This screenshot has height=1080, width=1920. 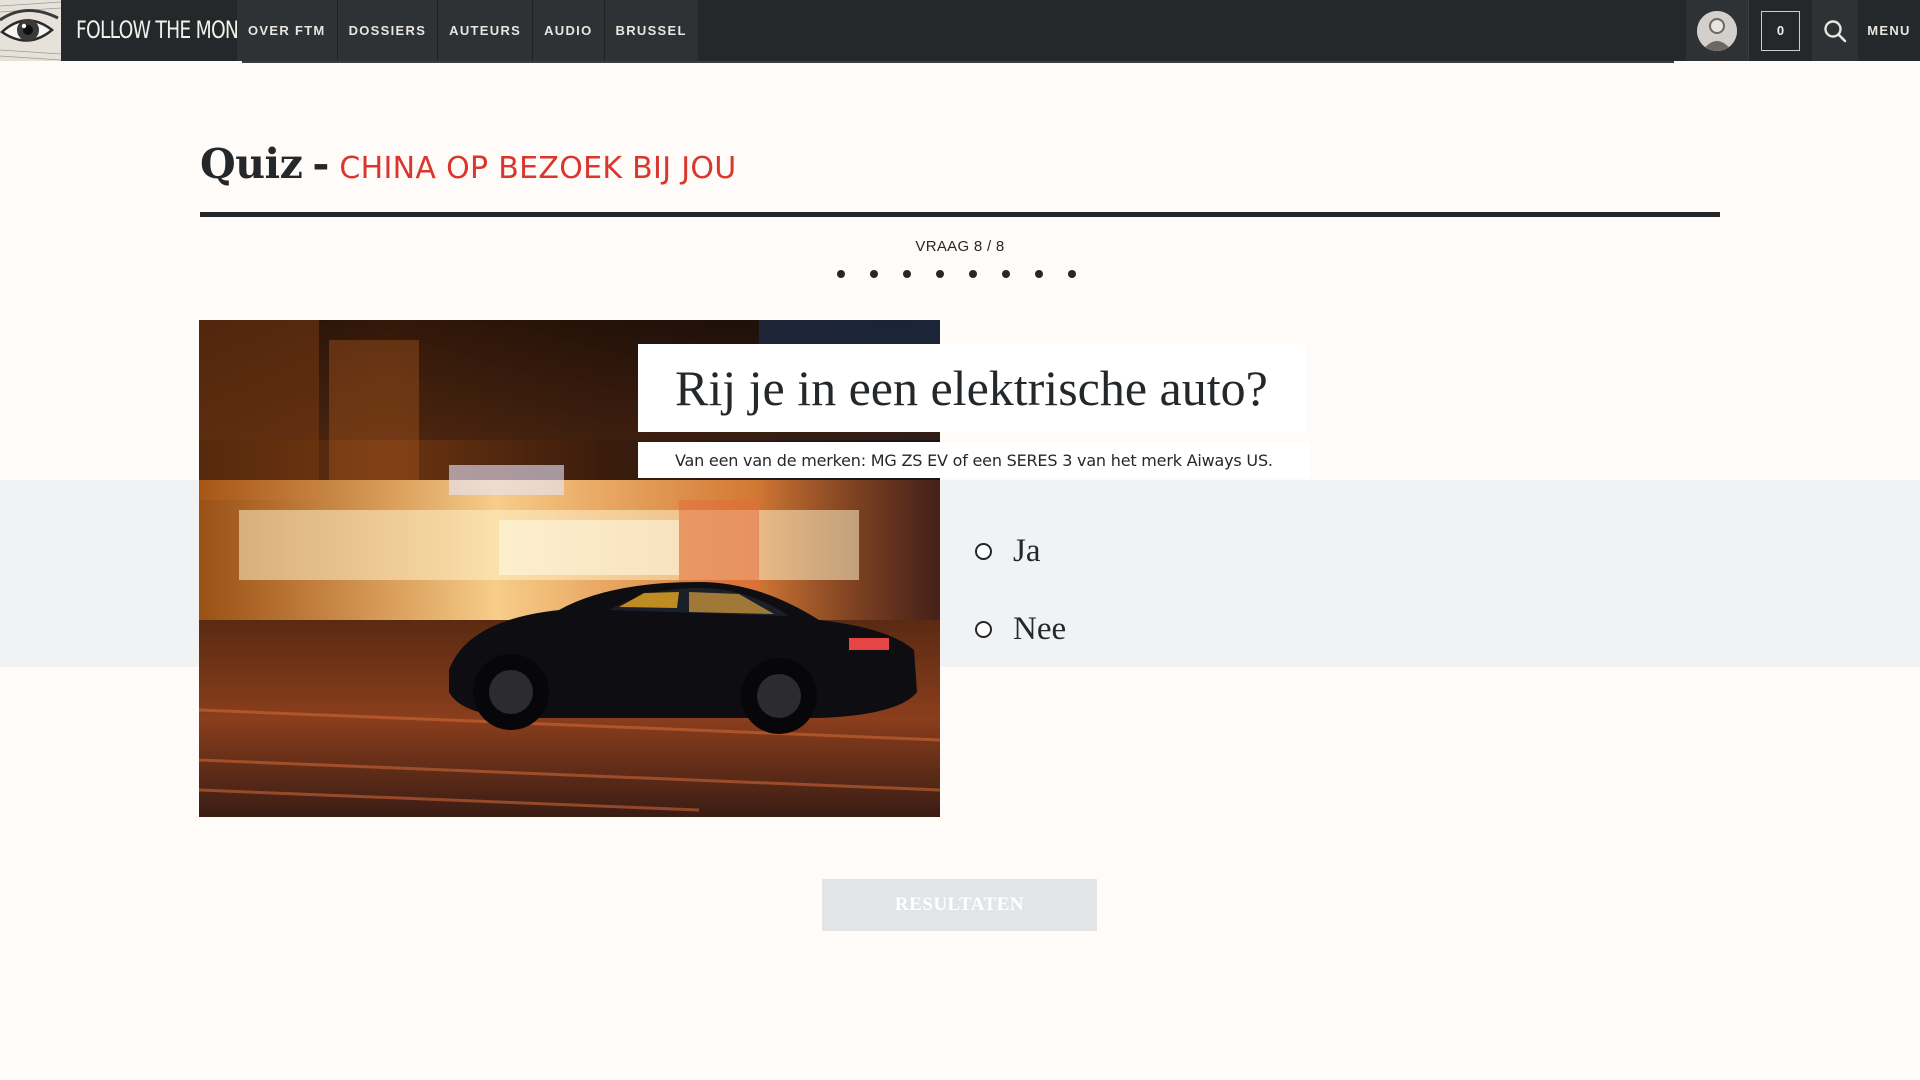 What do you see at coordinates (1040, 628) in the screenshot?
I see `answer-label: Nee` at bounding box center [1040, 628].